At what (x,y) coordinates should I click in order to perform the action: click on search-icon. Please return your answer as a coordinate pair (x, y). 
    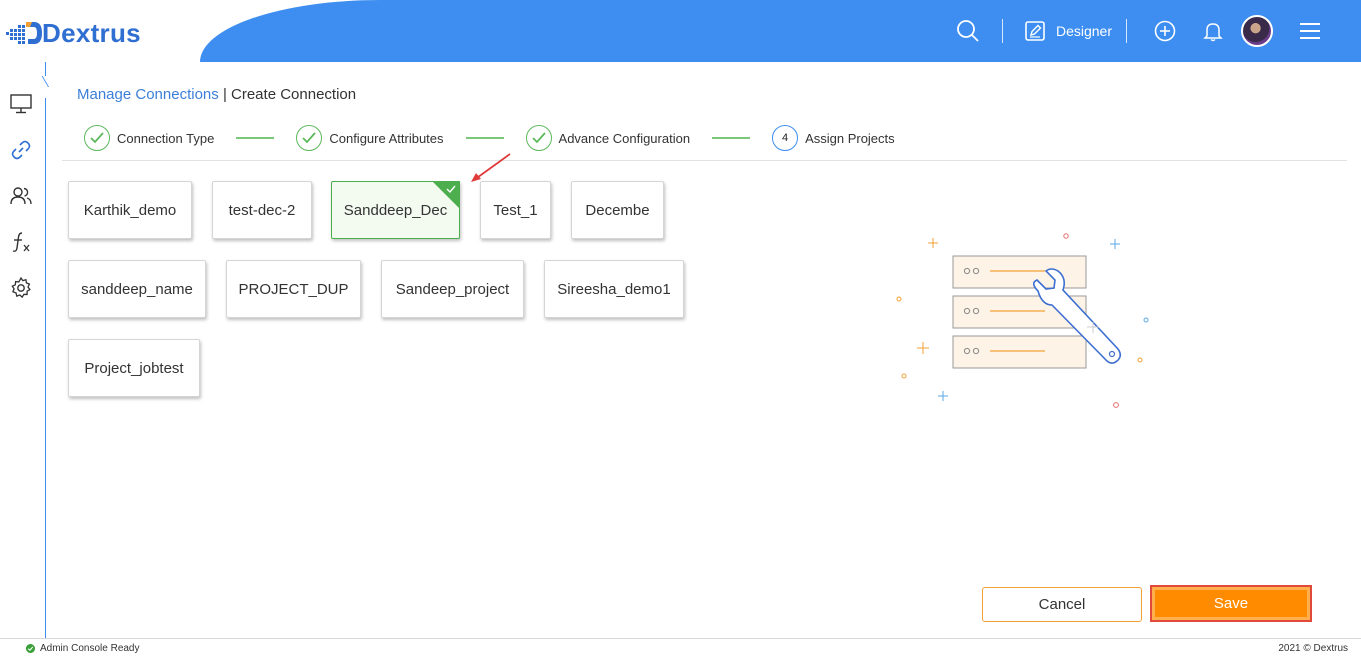
    Looking at the image, I should click on (968, 31).